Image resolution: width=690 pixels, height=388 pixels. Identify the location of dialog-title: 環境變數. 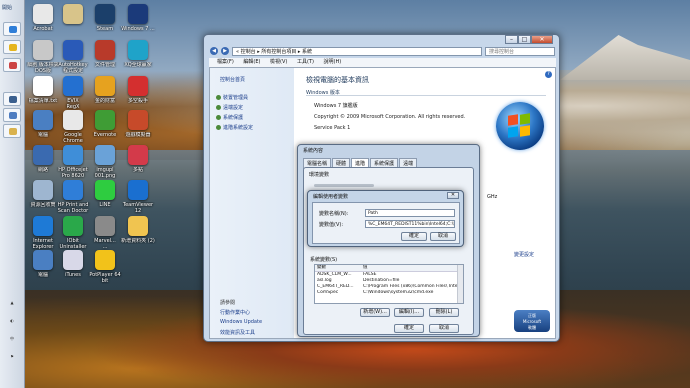
(319, 175).